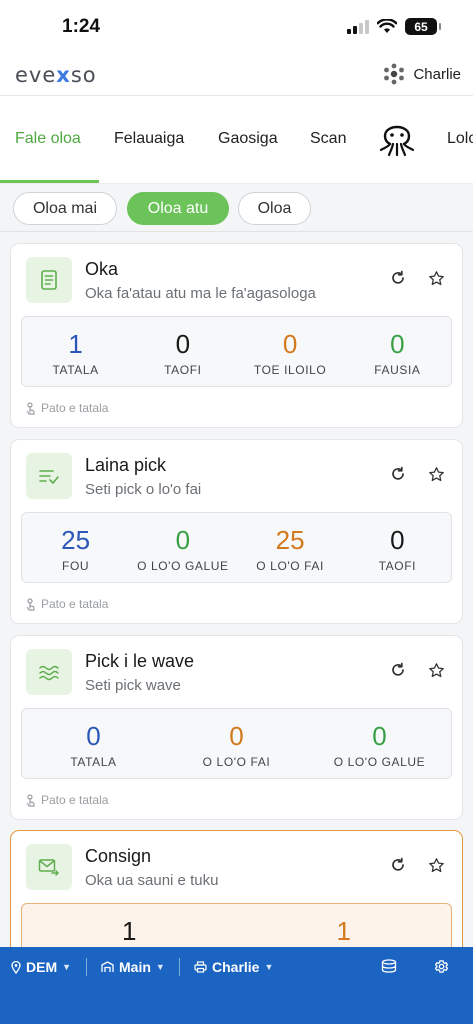 The image size is (473, 1024). I want to click on tab-lolo: Lolo, so click(460, 139).